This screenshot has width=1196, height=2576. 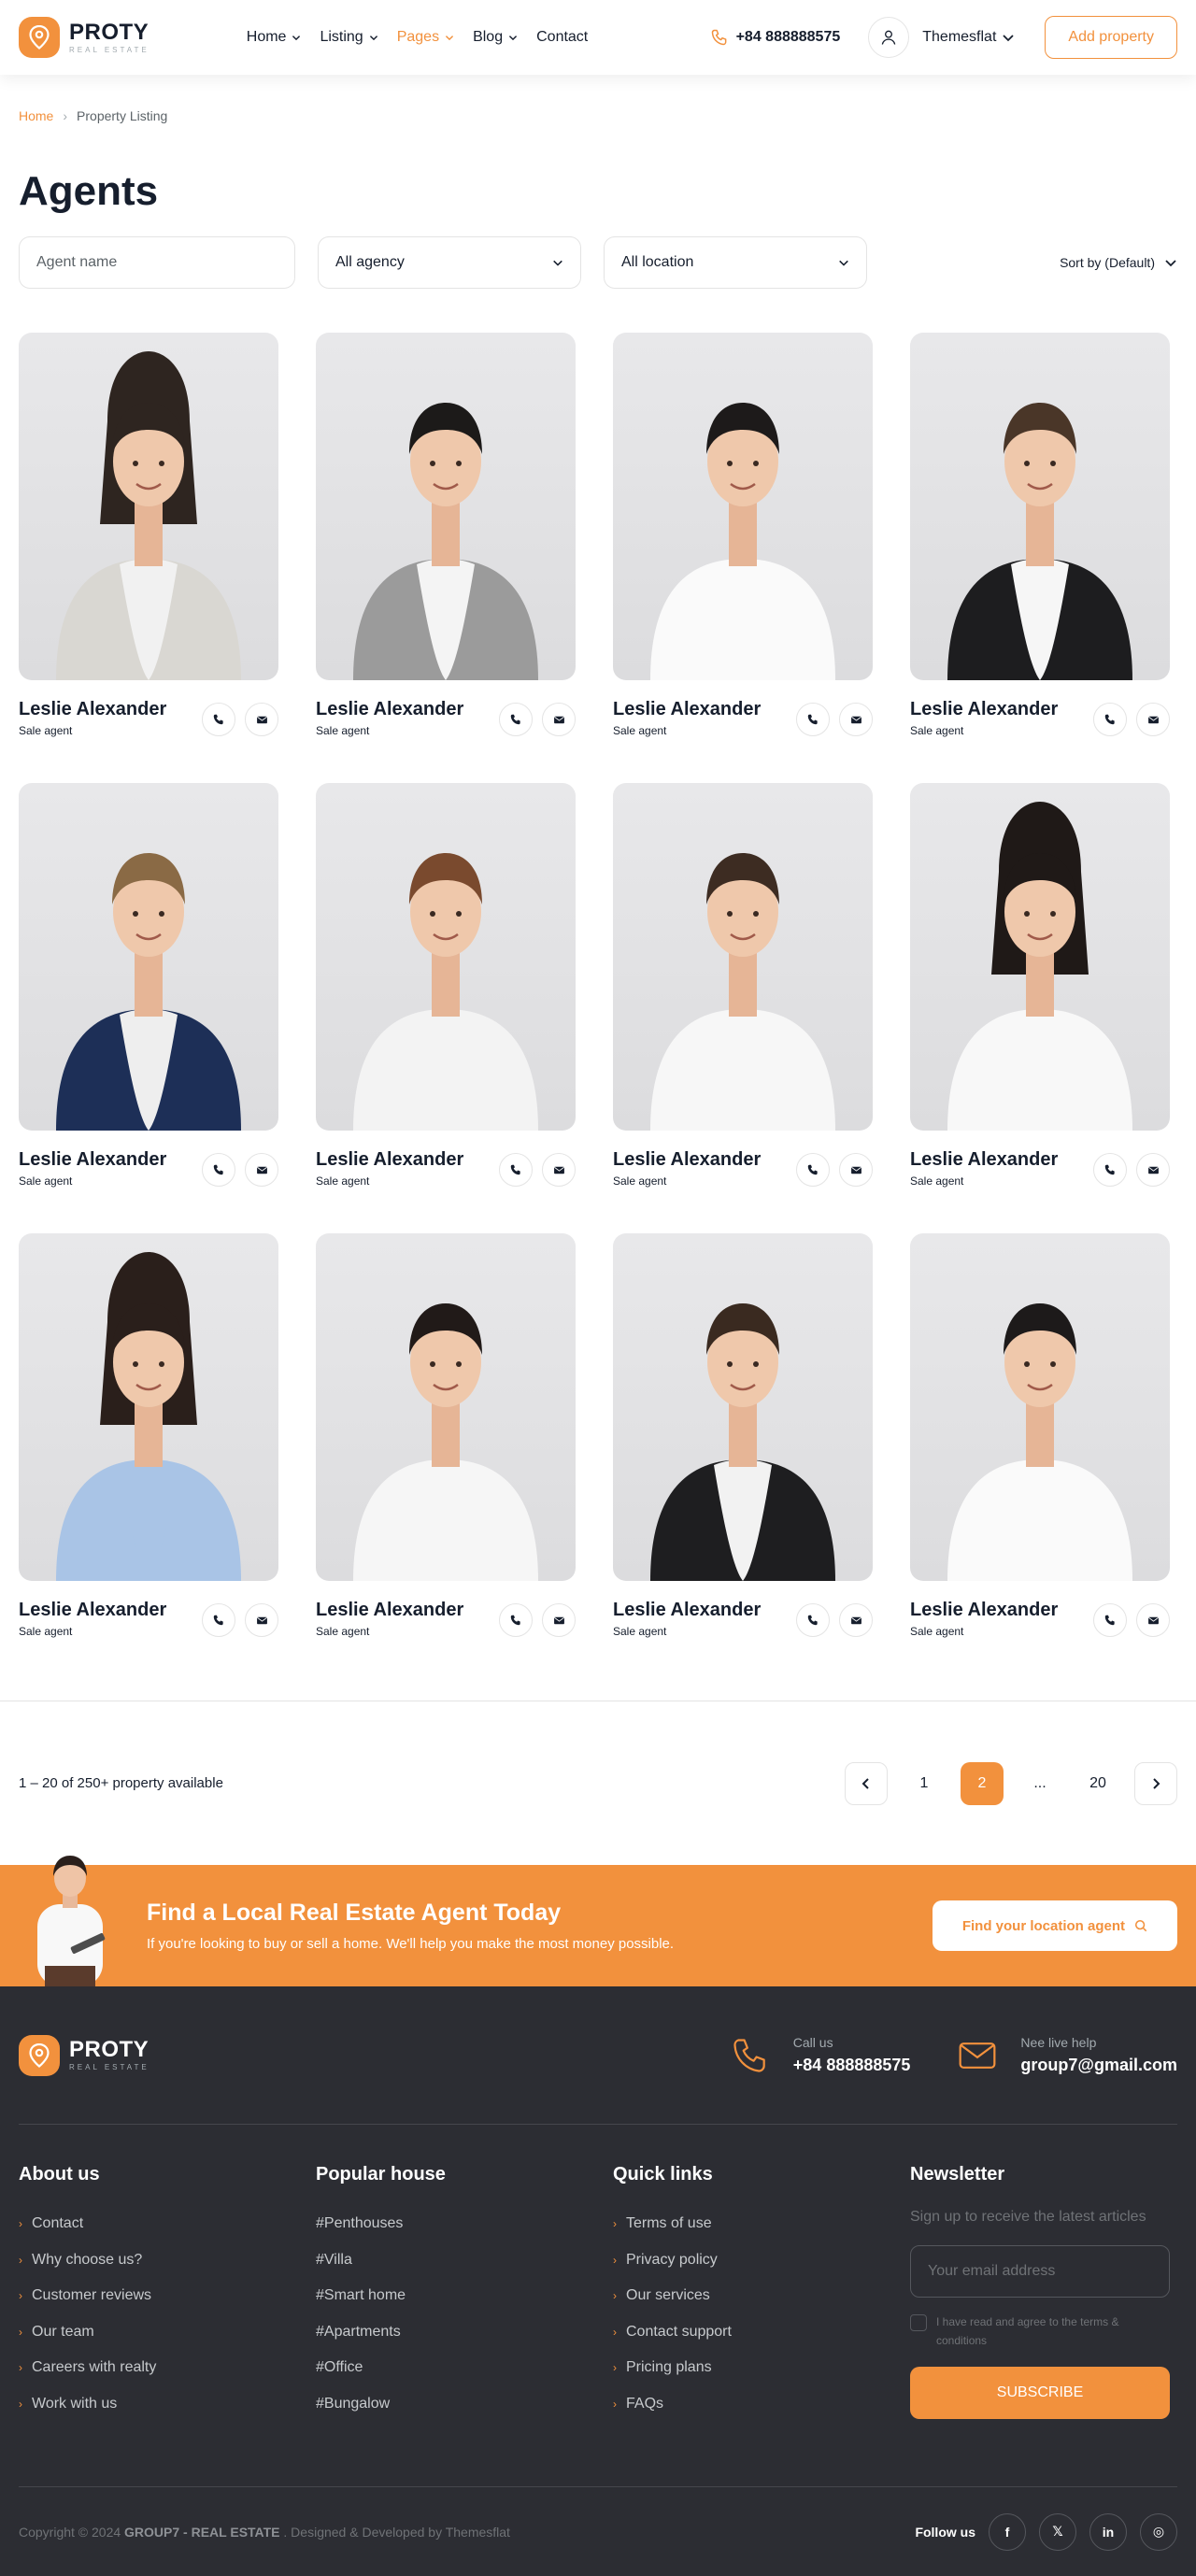 What do you see at coordinates (148, 2260) in the screenshot?
I see `footer-about-link: › Why choose us?` at bounding box center [148, 2260].